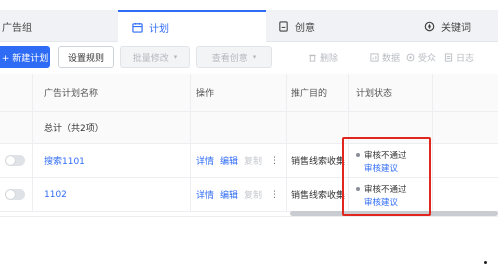 This screenshot has height=269, width=498. Describe the element at coordinates (374, 94) in the screenshot. I see `header-status: 计划状态` at that location.